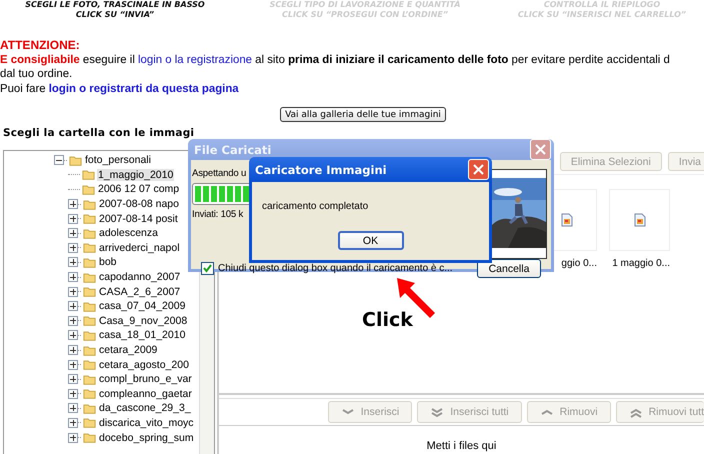  Describe the element at coordinates (335, 59) in the screenshot. I see `notice-text: E consigliabile eseguire il login o la registrazione al sito prima di iniziare il caricamento delle foto per evitare perdite accidentali d` at that location.